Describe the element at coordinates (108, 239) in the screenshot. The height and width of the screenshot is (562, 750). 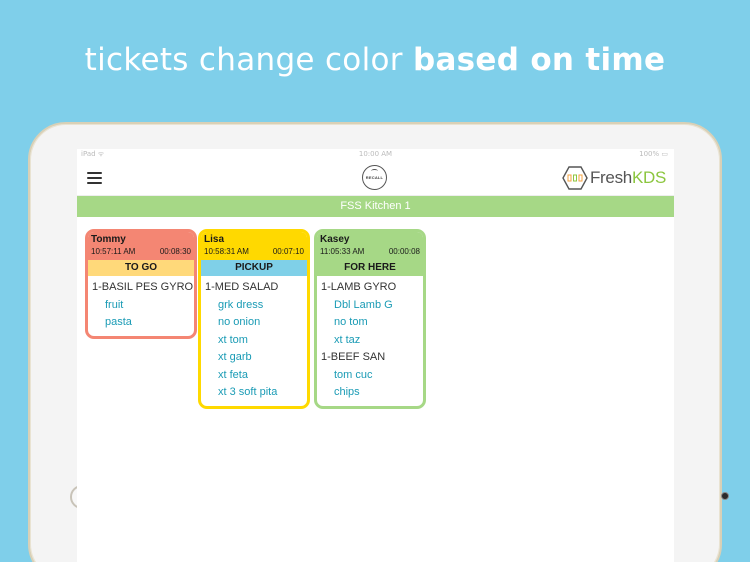
I see `ticket-customer-name: Tommy` at that location.